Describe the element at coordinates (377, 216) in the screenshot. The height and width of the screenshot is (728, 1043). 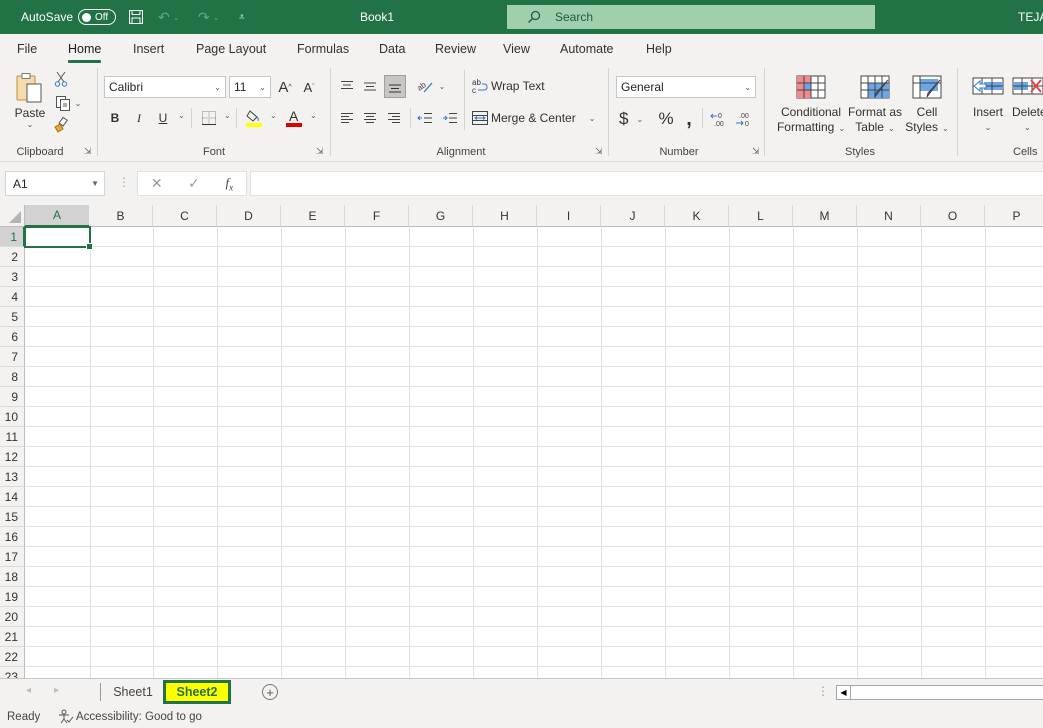
I see `column-header-f: F` at that location.